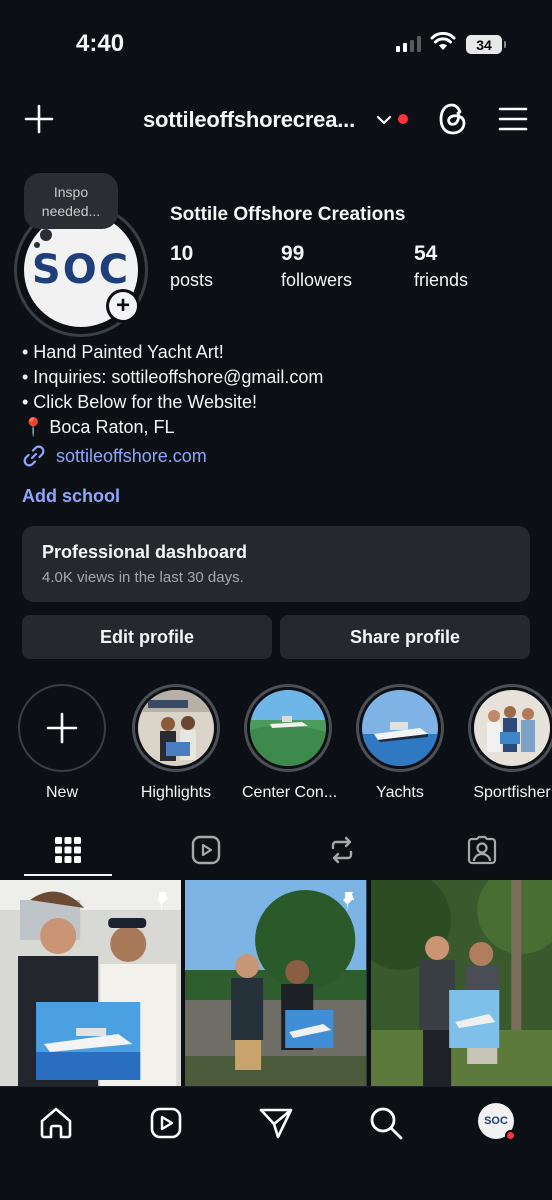  Describe the element at coordinates (441, 280) in the screenshot. I see `friends-label: friends` at that location.